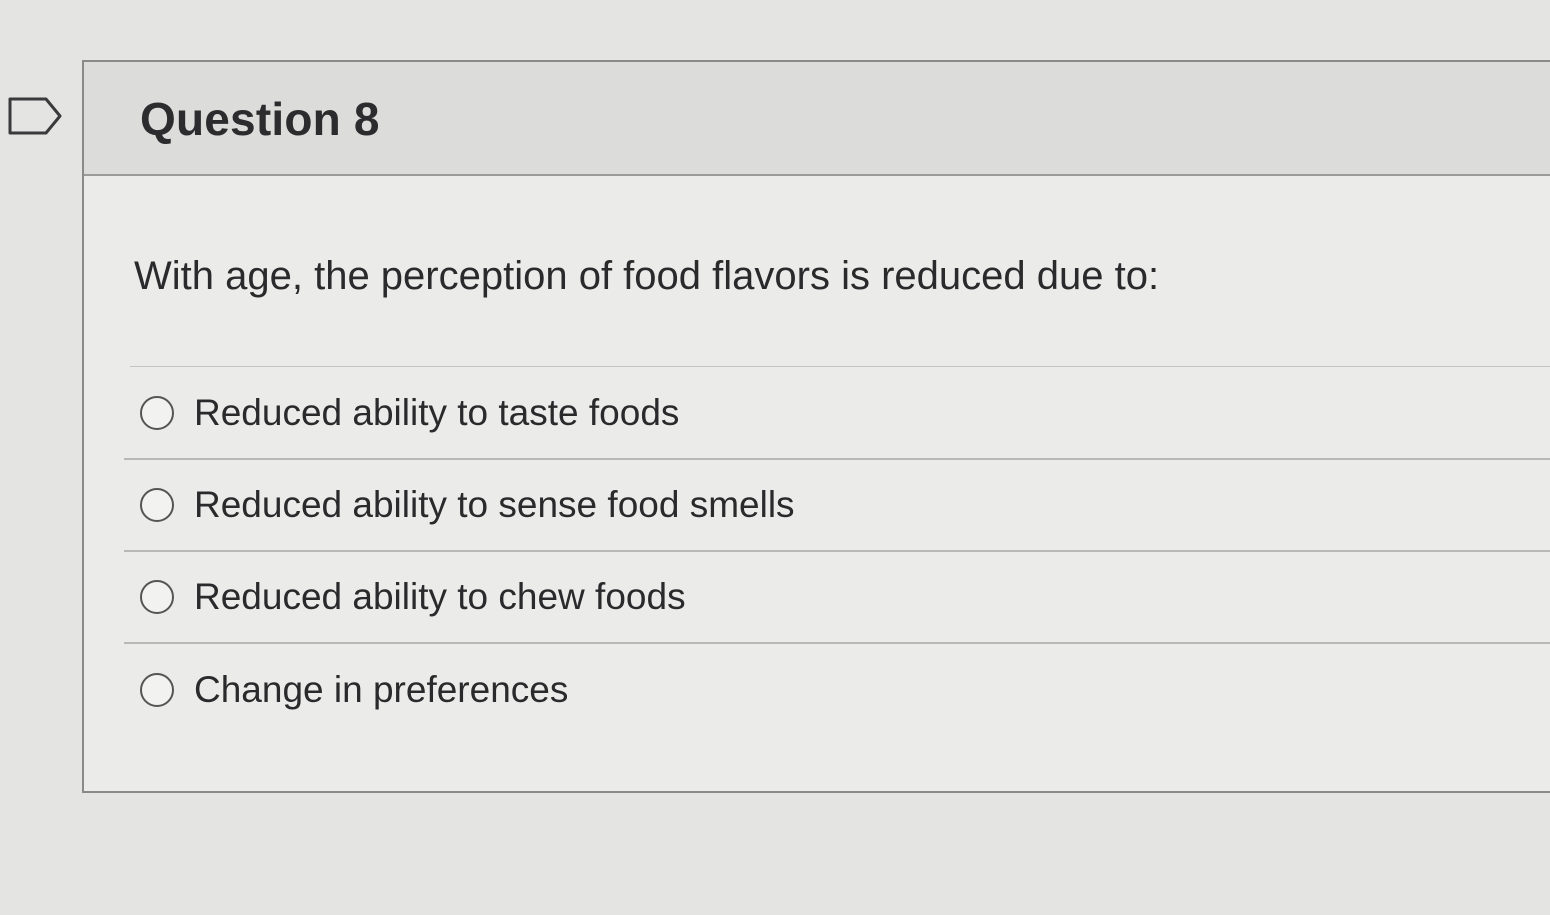 The width and height of the screenshot is (1550, 915). What do you see at coordinates (837, 414) in the screenshot?
I see `answer-option-1: Reduced ability to taste foods` at bounding box center [837, 414].